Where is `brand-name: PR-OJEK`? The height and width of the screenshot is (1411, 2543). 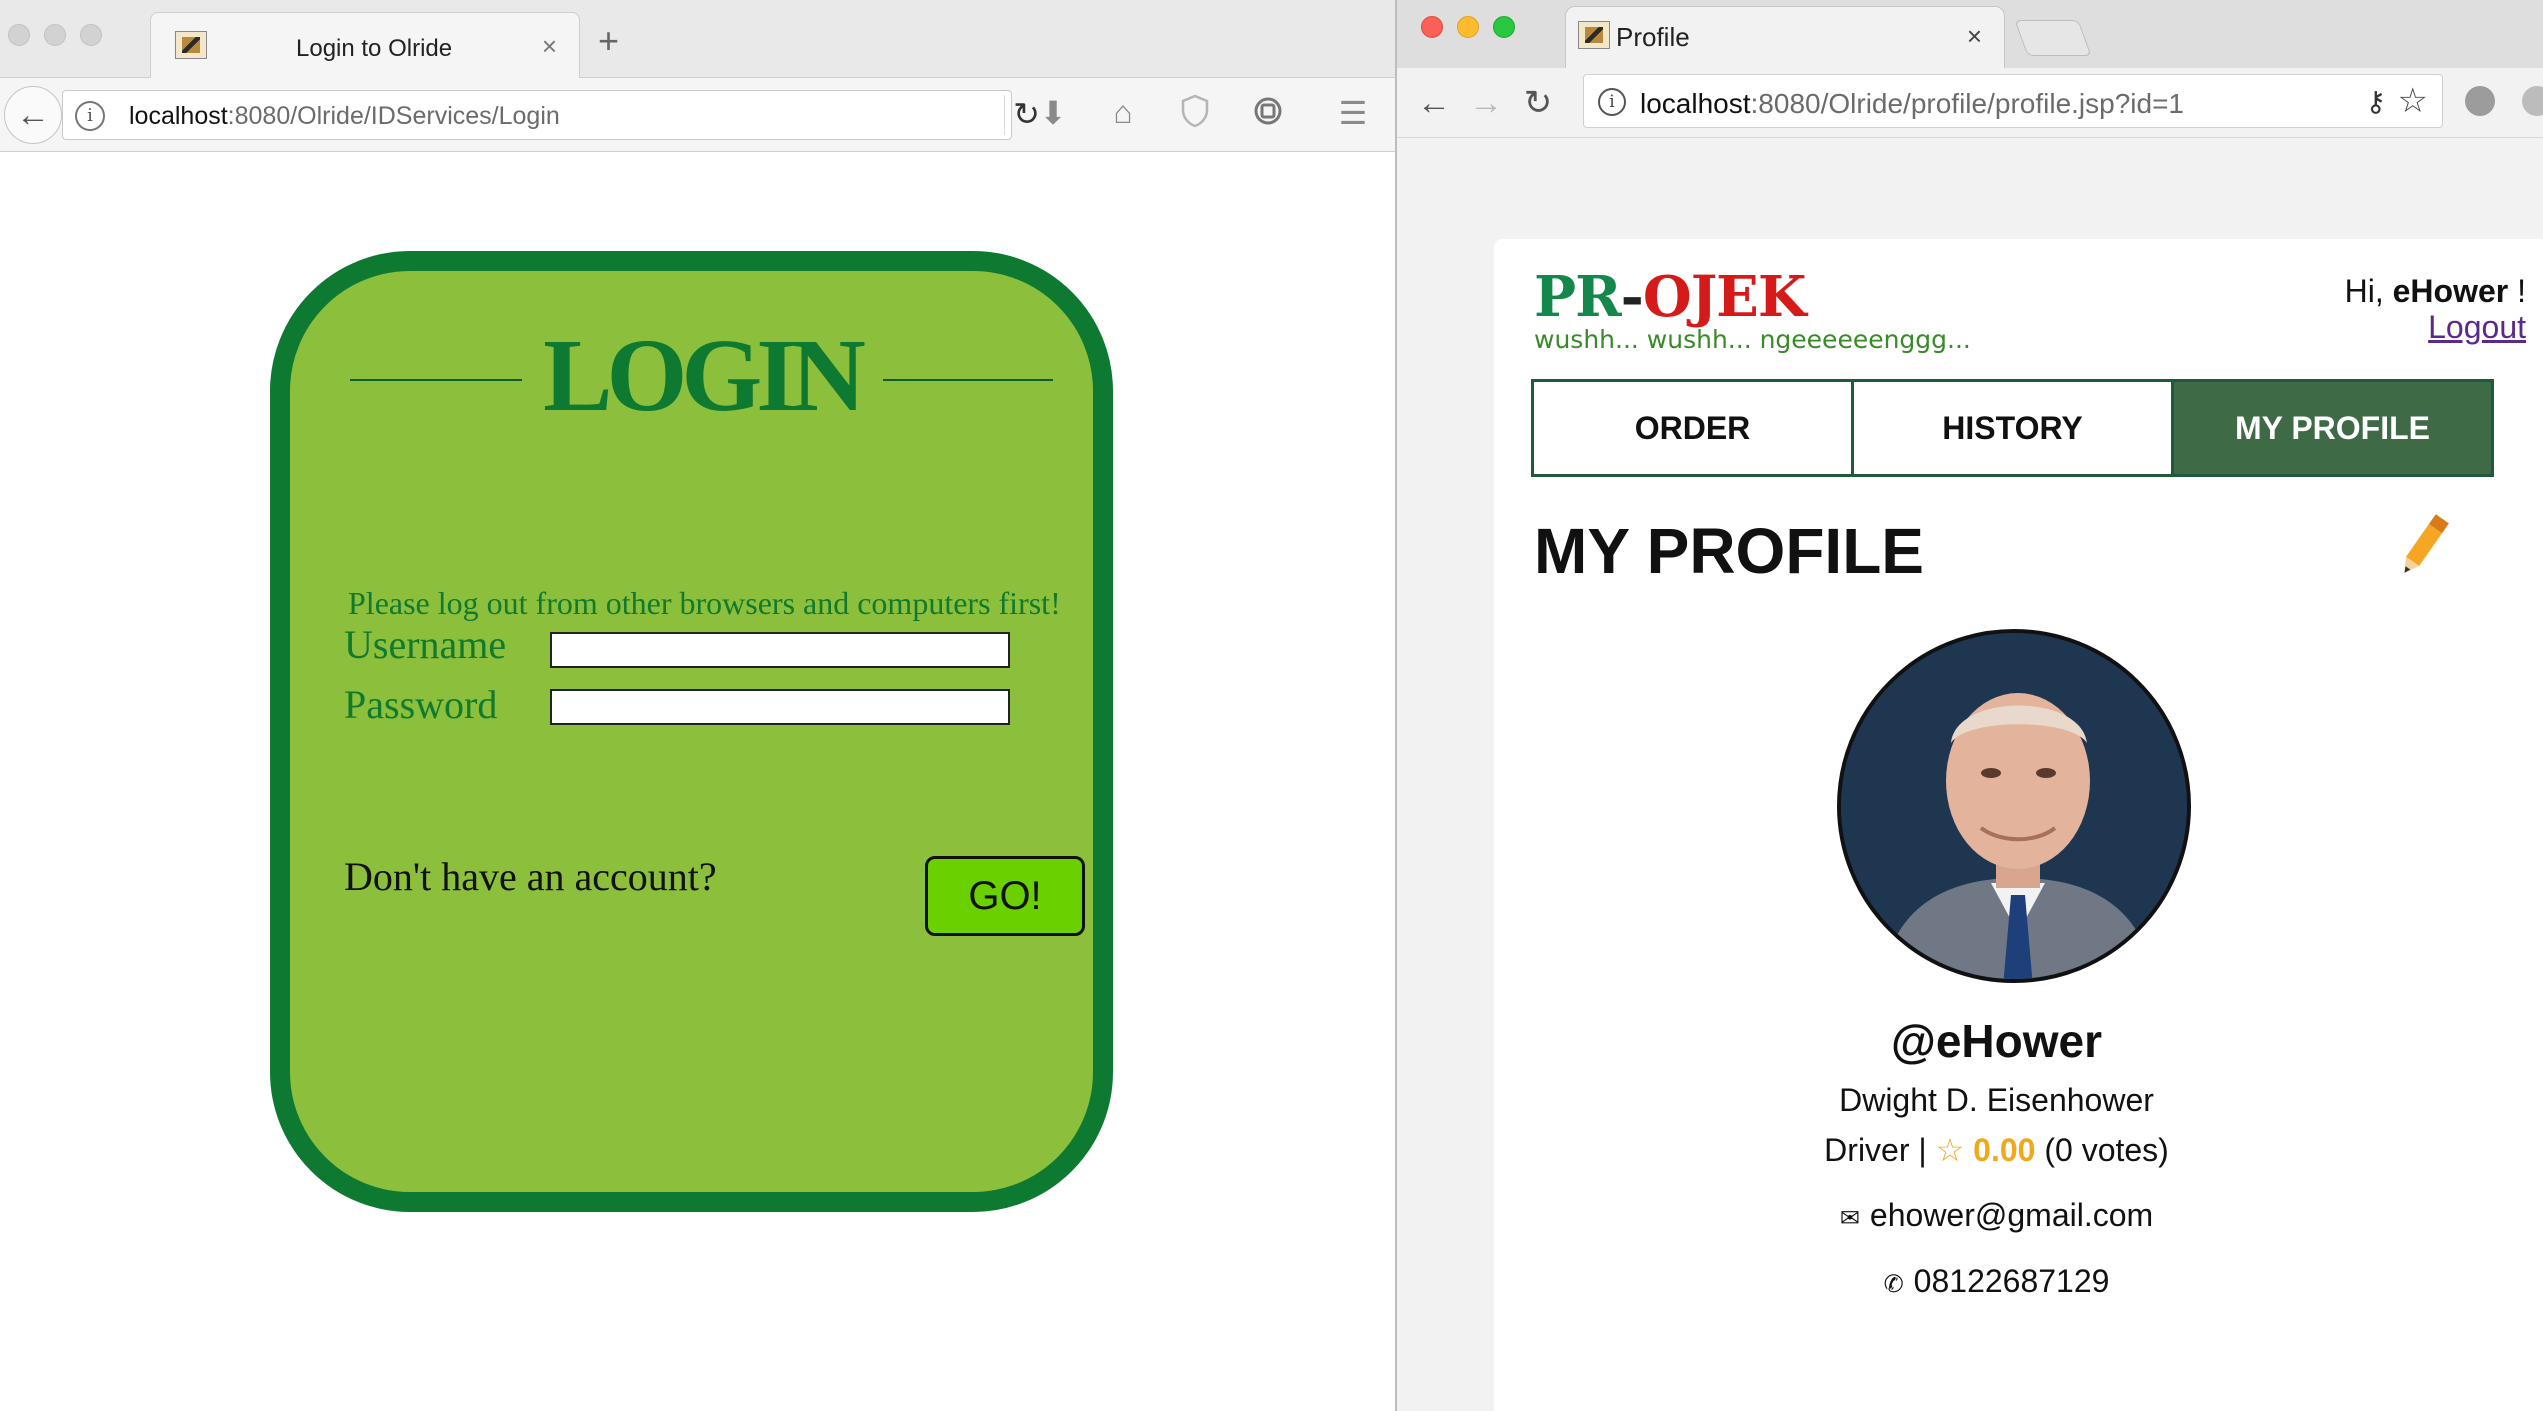
brand-name: PR-OJEK is located at coordinates (1670, 297).